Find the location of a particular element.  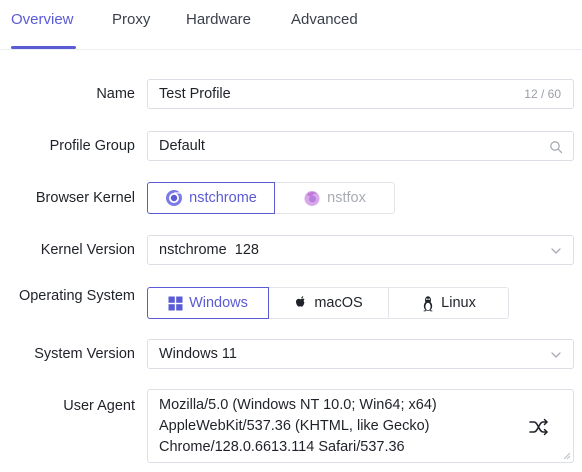

kernel-option-nstfox: nstfox is located at coordinates (335, 198).